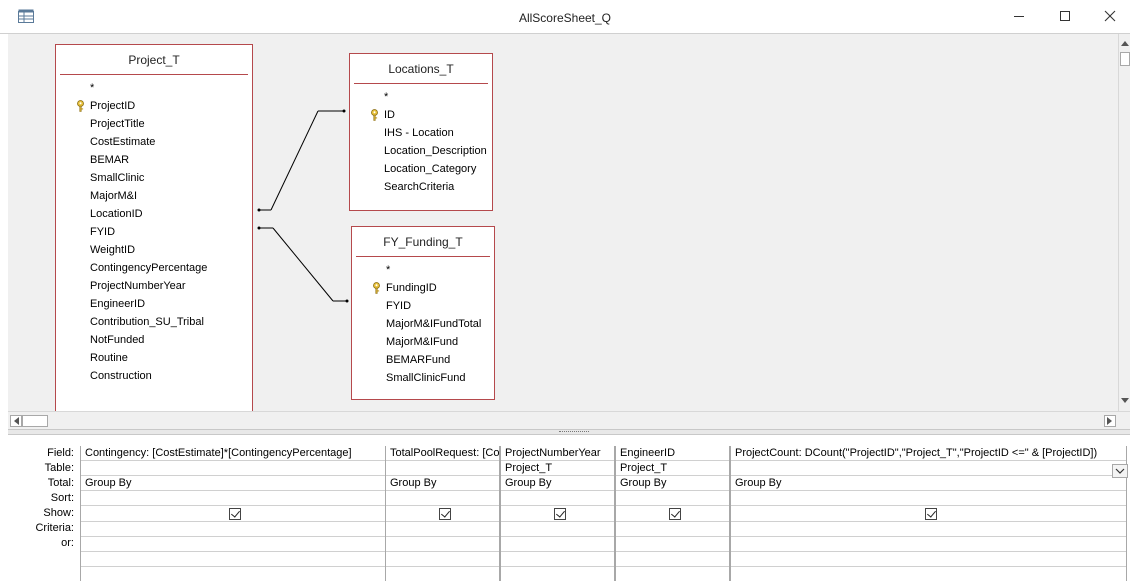 The image size is (1130, 581). I want to click on grid-column: ProjectNumberYear Project_T Group By, so click(557, 513).